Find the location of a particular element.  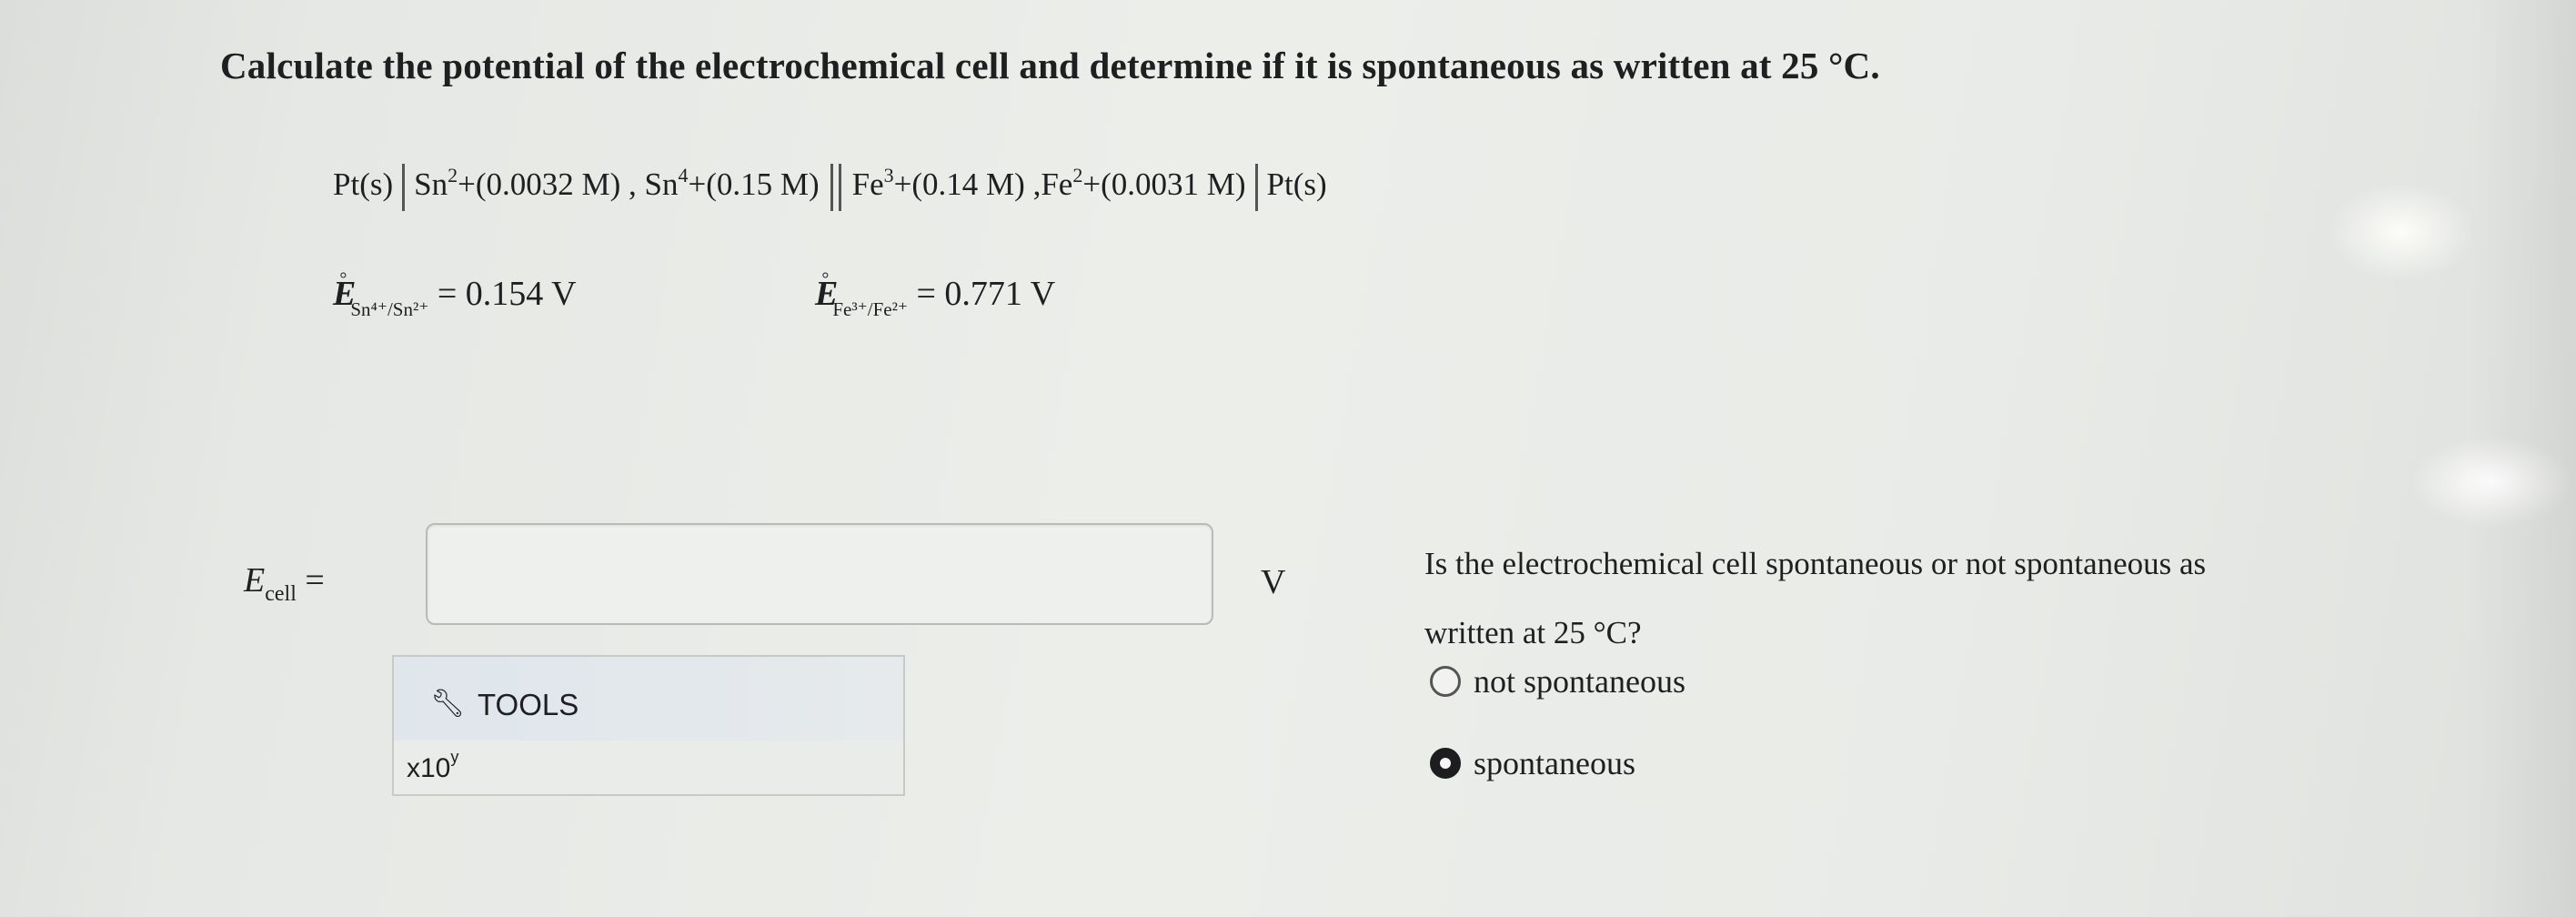

tools-label: TOOLS is located at coordinates (528, 704).